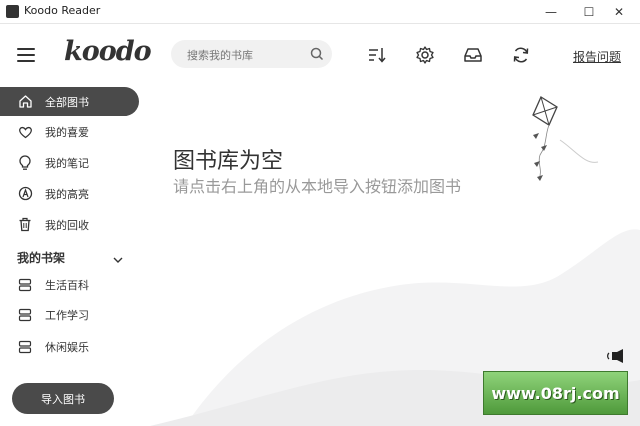 The height and width of the screenshot is (426, 640). I want to click on inbox-icon, so click(473, 55).